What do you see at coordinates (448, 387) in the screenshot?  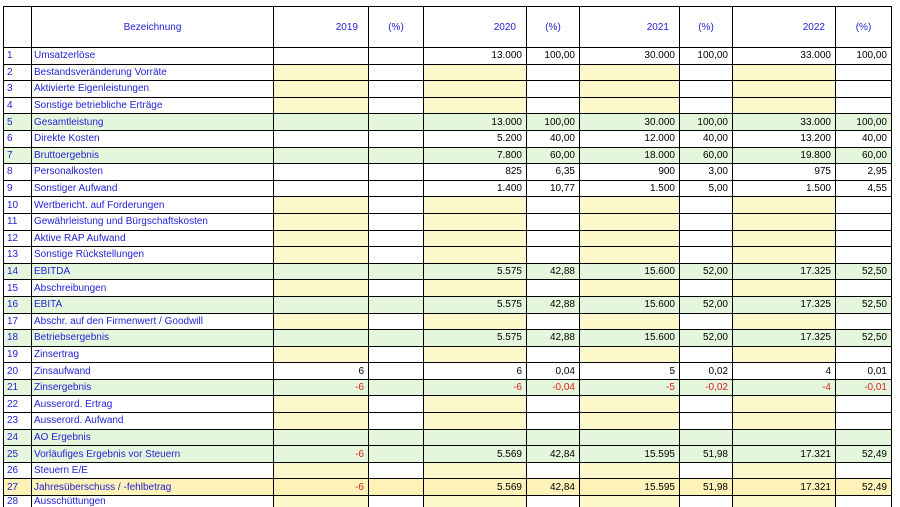 I see `table-row: 21Zinsergebnis-6-6-0,04-5-0,02-4-0,01` at bounding box center [448, 387].